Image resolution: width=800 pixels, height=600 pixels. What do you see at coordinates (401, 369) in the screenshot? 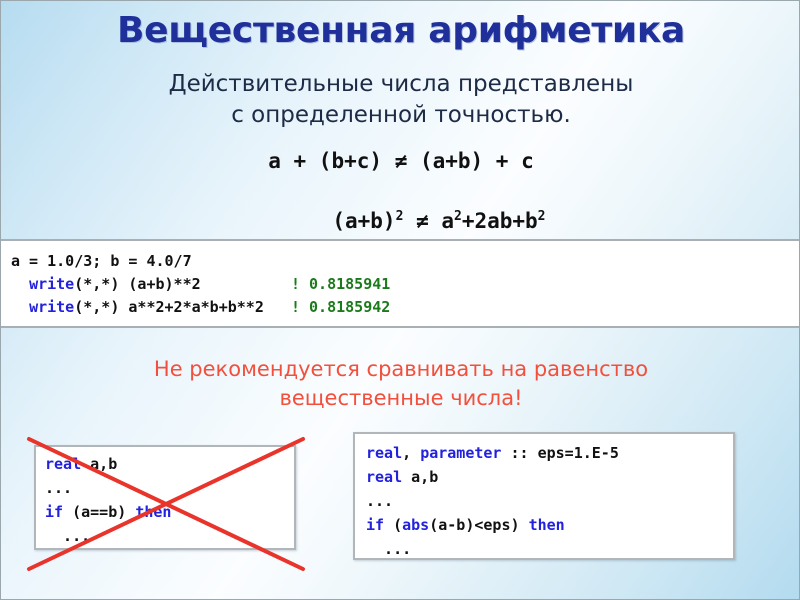
I see `warning-line-1: Не рекомендуется сравнивать на равенство` at bounding box center [401, 369].